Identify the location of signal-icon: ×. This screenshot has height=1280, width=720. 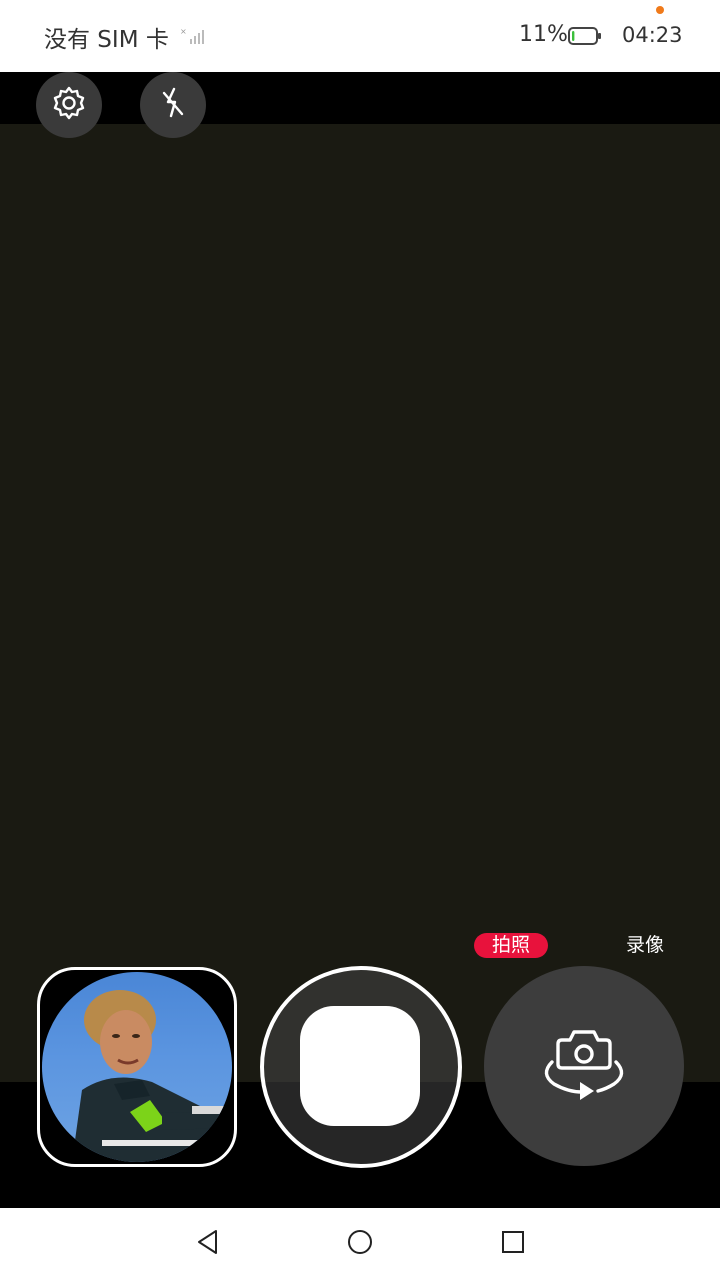
(195, 36).